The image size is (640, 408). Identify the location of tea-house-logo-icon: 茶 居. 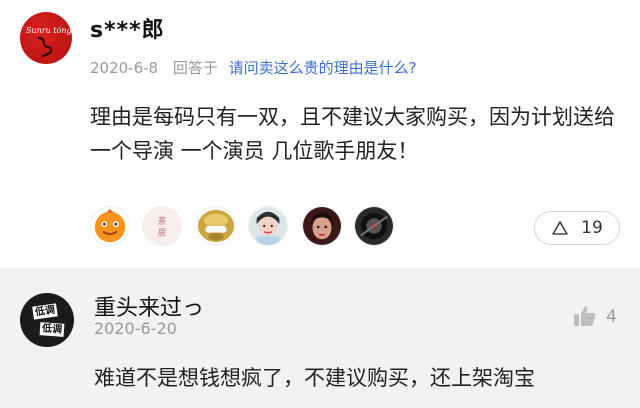
(162, 226).